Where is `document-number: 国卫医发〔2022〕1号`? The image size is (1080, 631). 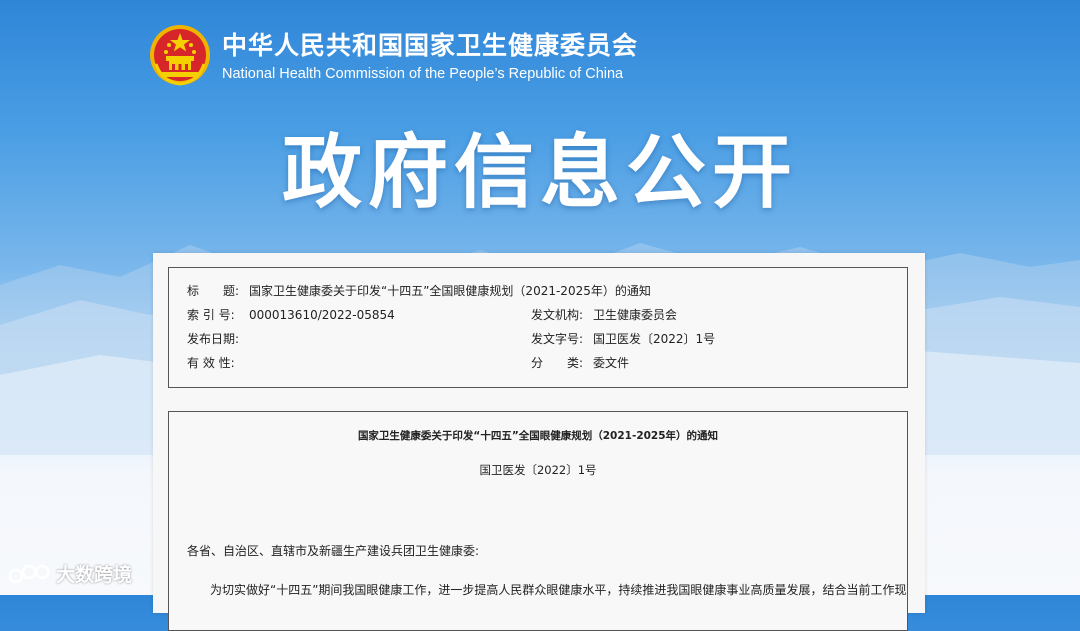 document-number: 国卫医发〔2022〕1号 is located at coordinates (538, 470).